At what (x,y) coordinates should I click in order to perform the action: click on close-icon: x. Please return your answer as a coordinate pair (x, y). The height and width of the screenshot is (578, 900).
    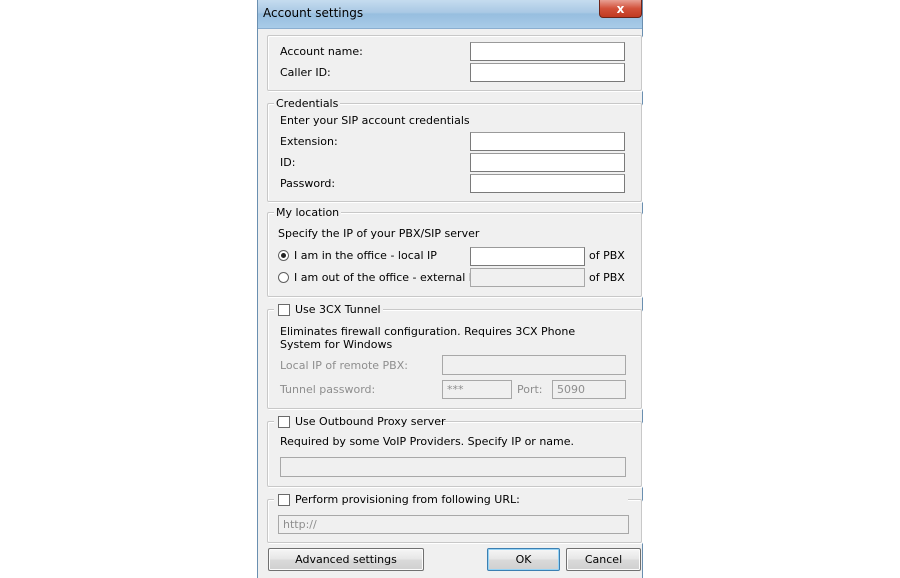
    Looking at the image, I should click on (620, 8).